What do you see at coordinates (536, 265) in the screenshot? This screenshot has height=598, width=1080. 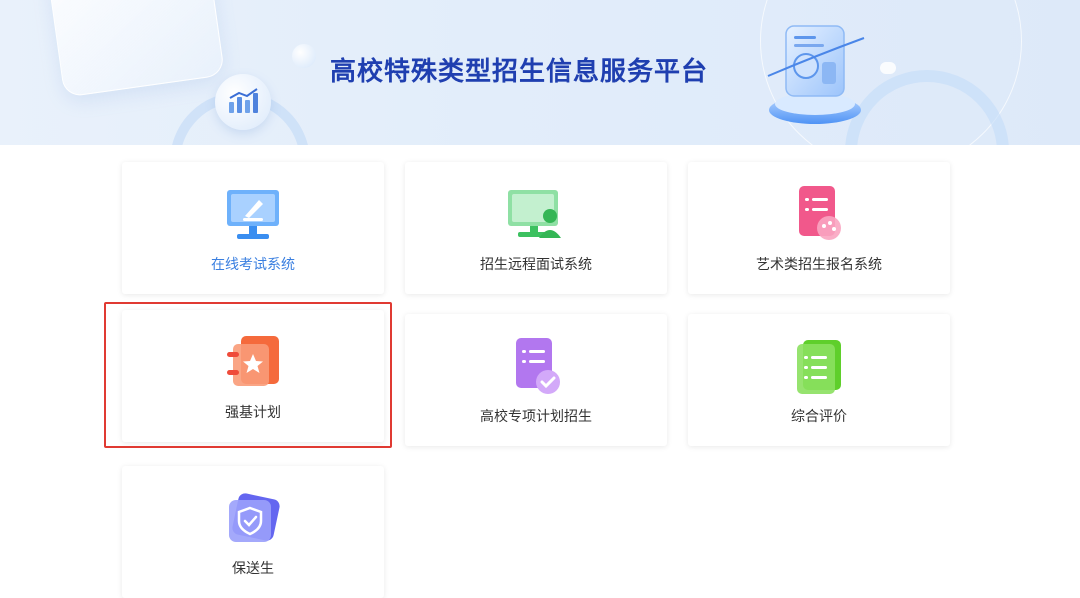 I see `card-label: 招生远程面试系统` at bounding box center [536, 265].